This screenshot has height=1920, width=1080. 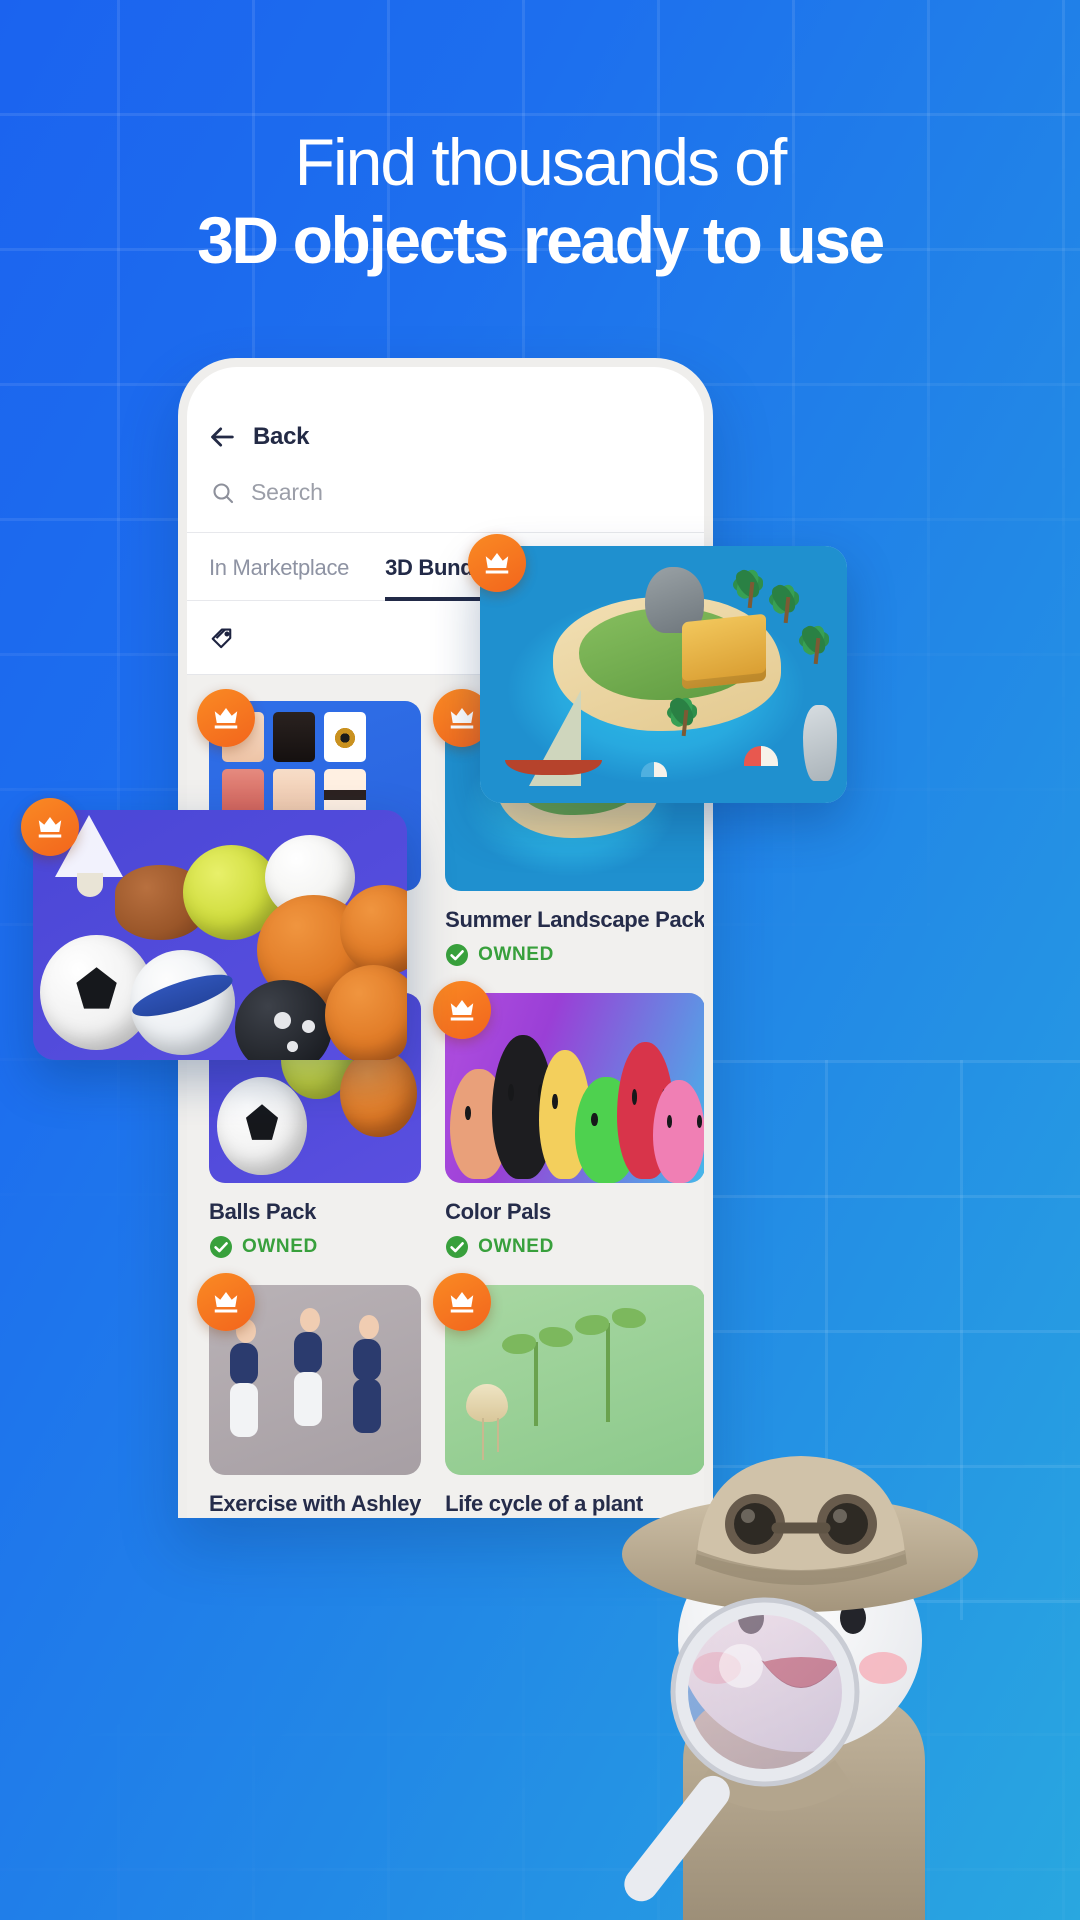 I want to click on search-icon, so click(x=223, y=493).